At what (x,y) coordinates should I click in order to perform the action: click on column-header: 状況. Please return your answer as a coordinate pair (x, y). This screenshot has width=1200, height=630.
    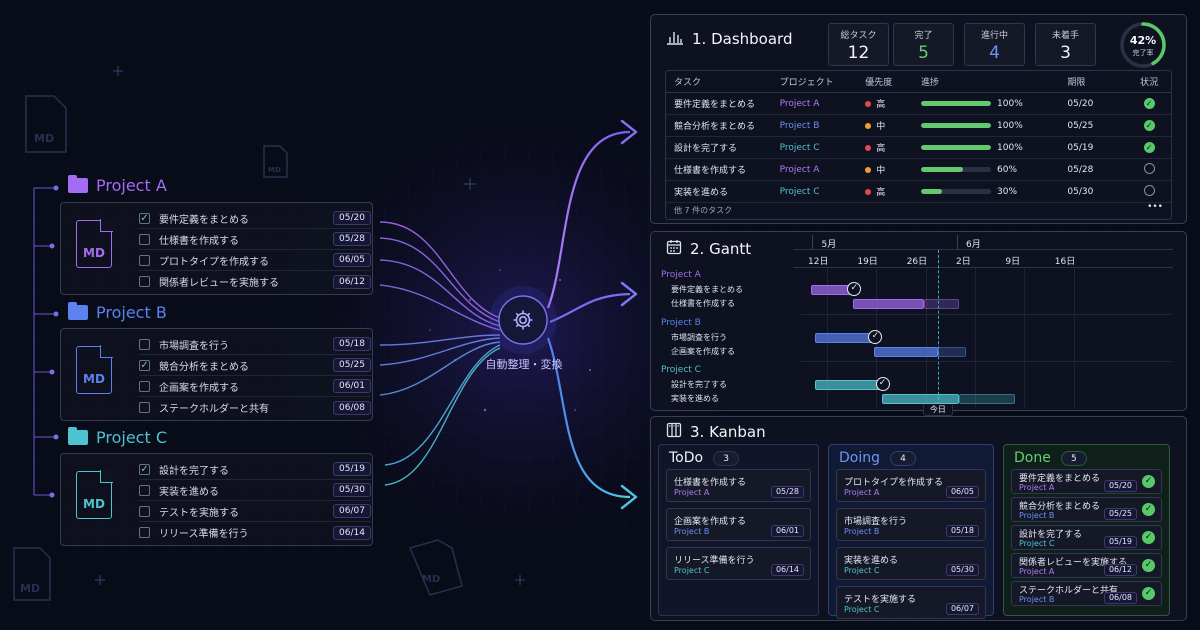
    Looking at the image, I should click on (1149, 81).